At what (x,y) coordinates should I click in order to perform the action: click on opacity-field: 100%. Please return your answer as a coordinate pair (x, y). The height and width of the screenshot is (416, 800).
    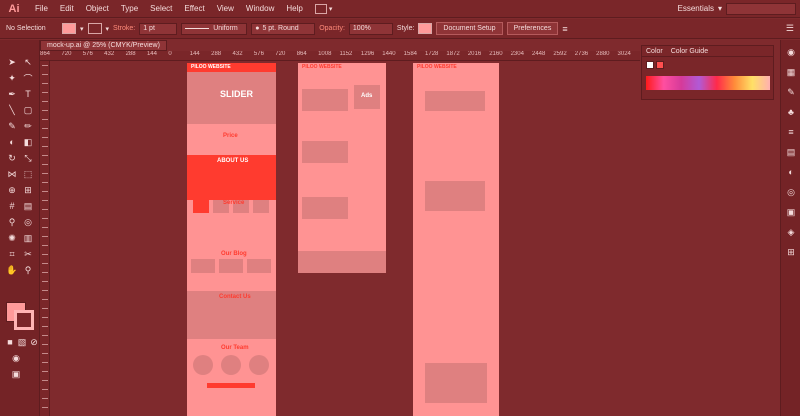
    Looking at the image, I should click on (370, 28).